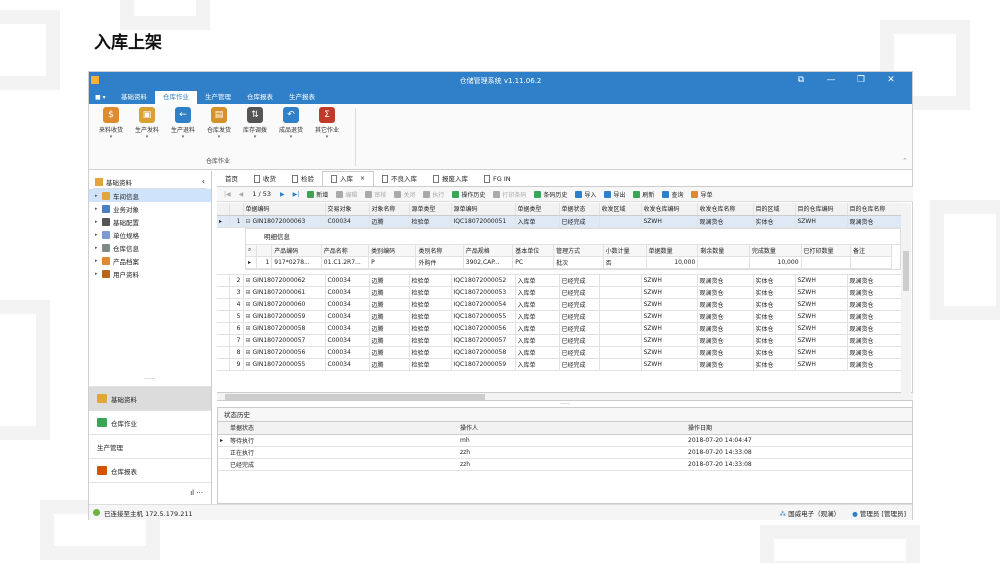 This screenshot has width=1000, height=563. I want to click on ribbon-button: ← 生产退料 ▾, so click(183, 123).